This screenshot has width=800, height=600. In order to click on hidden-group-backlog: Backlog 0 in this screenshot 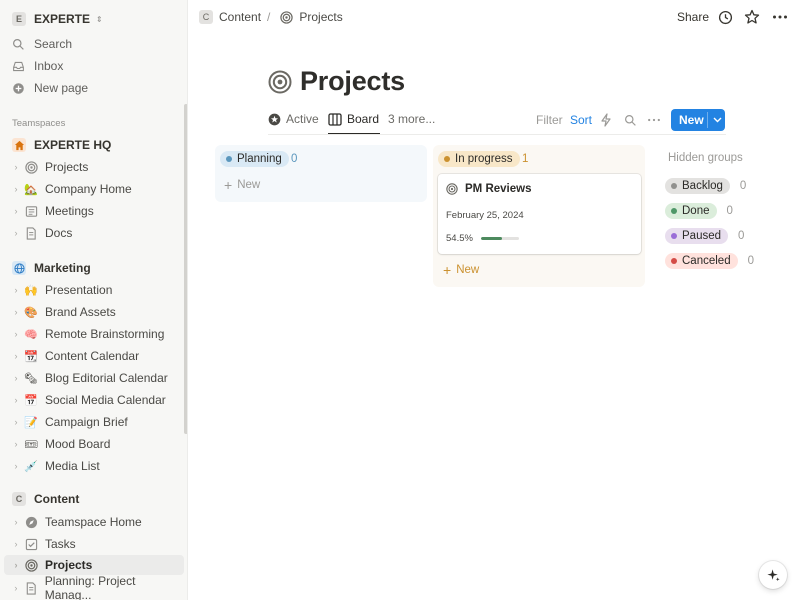, I will do `click(705, 186)`.